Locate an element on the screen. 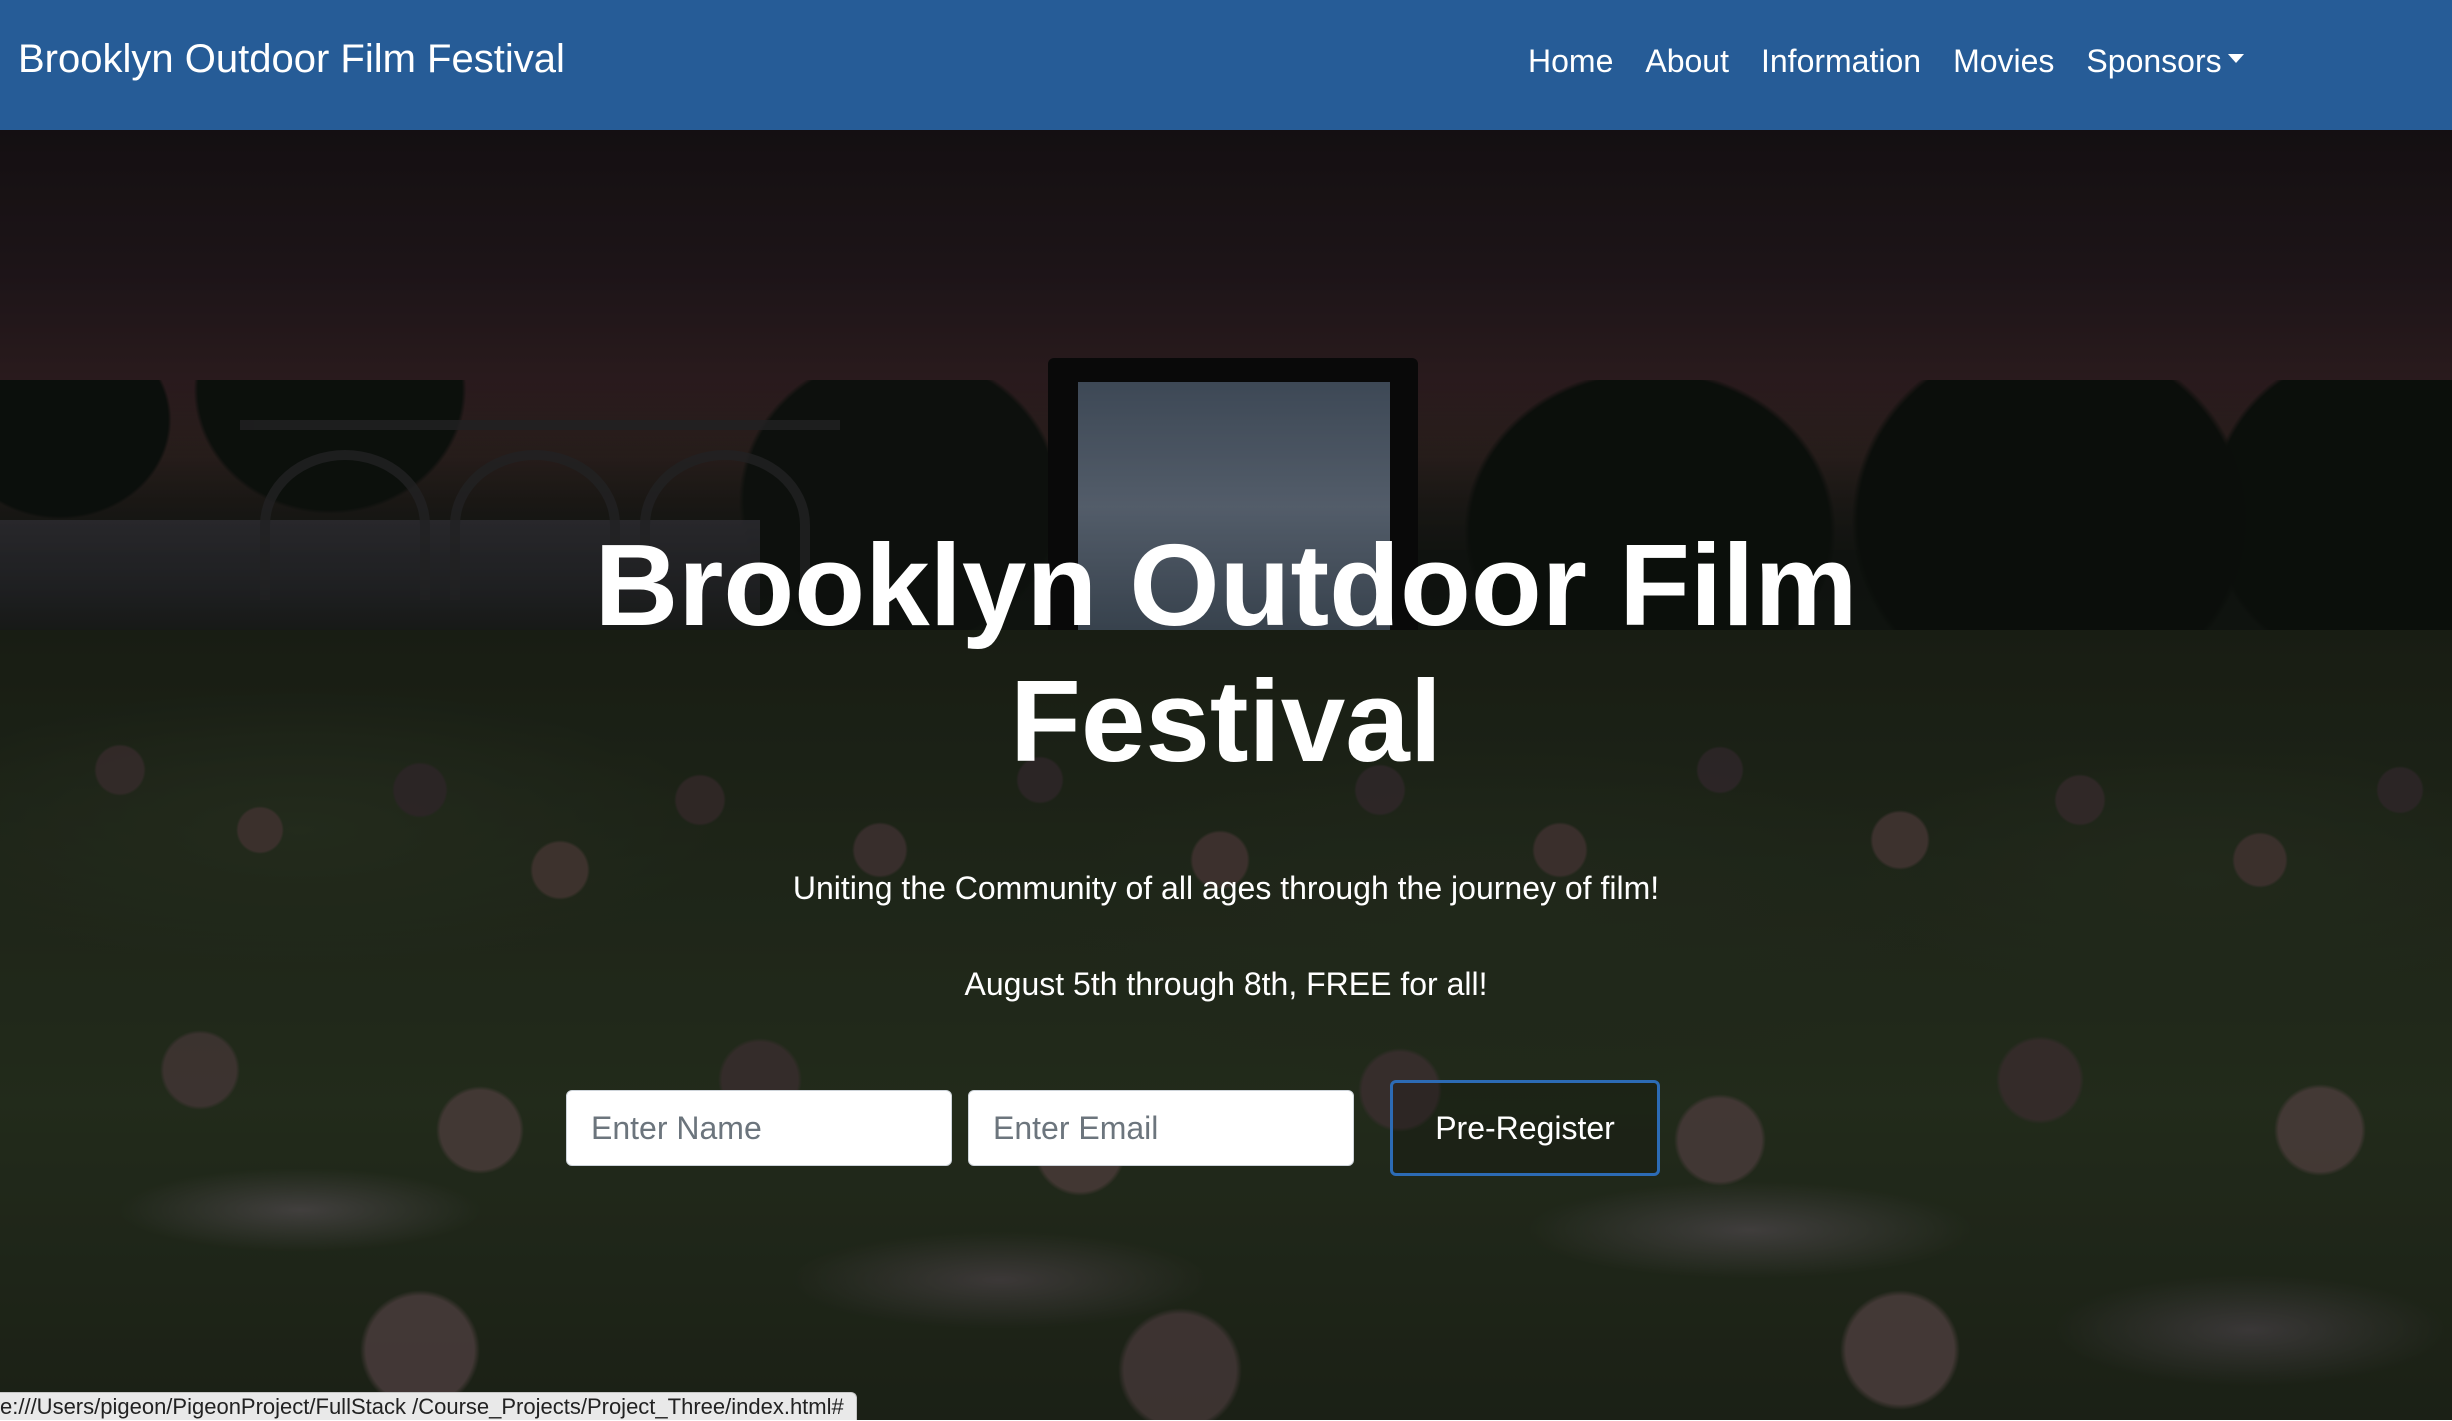 The height and width of the screenshot is (1421, 2452). nav-link-about-label: About is located at coordinates (1687, 60).